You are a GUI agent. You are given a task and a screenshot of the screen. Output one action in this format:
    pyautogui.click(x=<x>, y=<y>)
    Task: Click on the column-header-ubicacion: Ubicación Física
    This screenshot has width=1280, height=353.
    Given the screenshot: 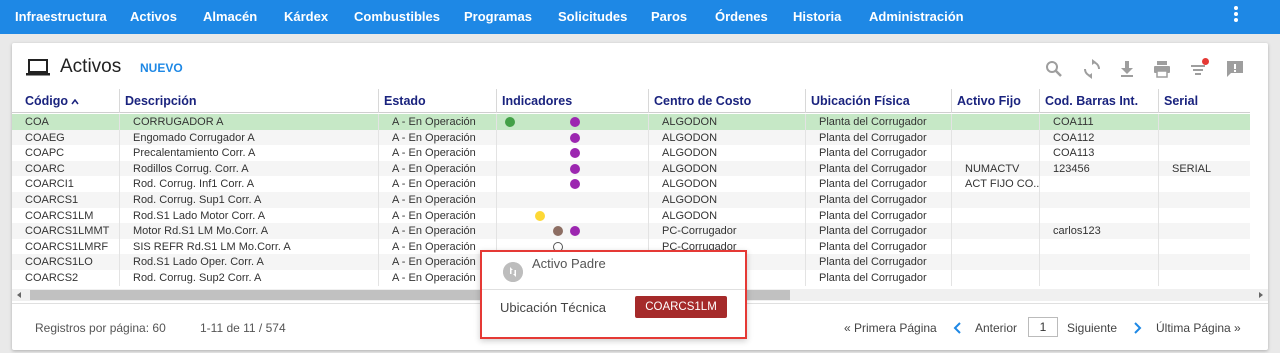 What is the action you would take?
    pyautogui.click(x=878, y=101)
    